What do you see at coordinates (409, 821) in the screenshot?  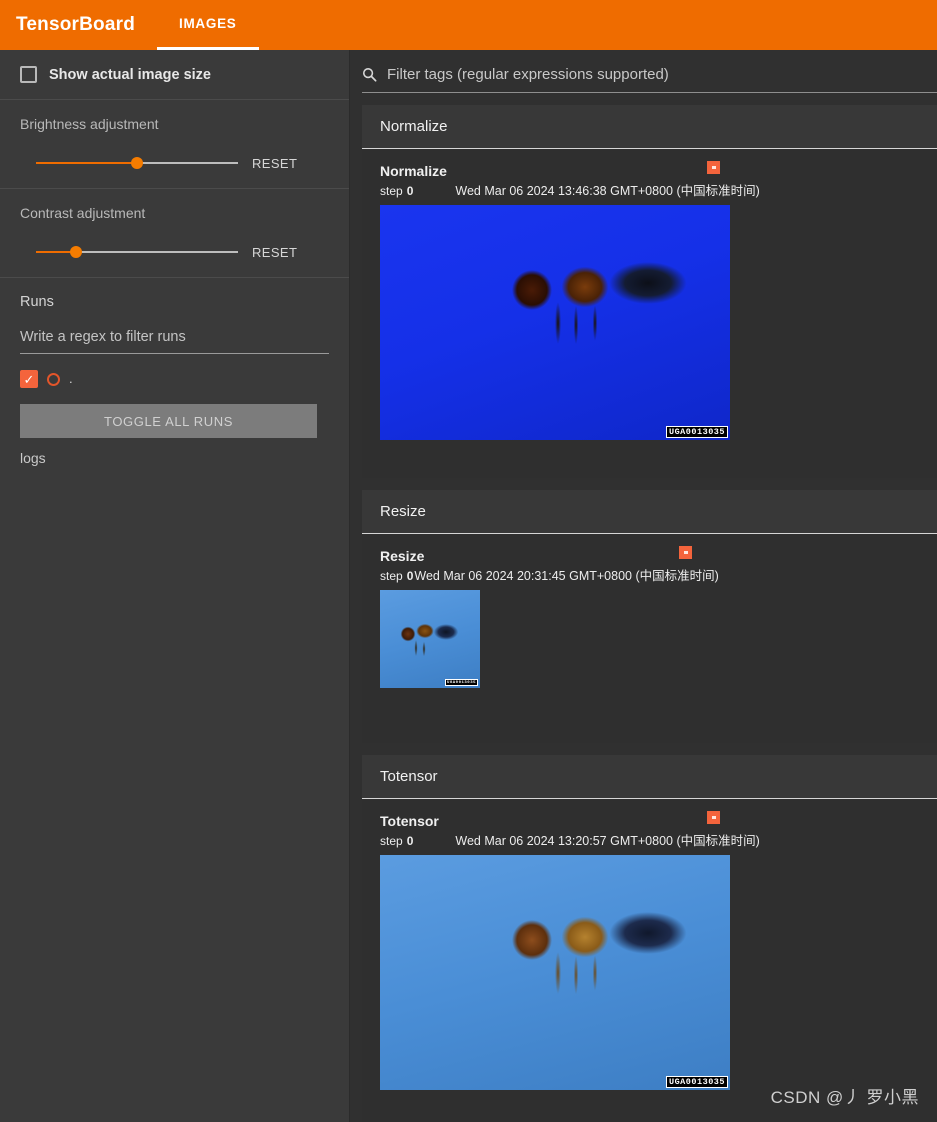 I see `card-title: Totensor` at bounding box center [409, 821].